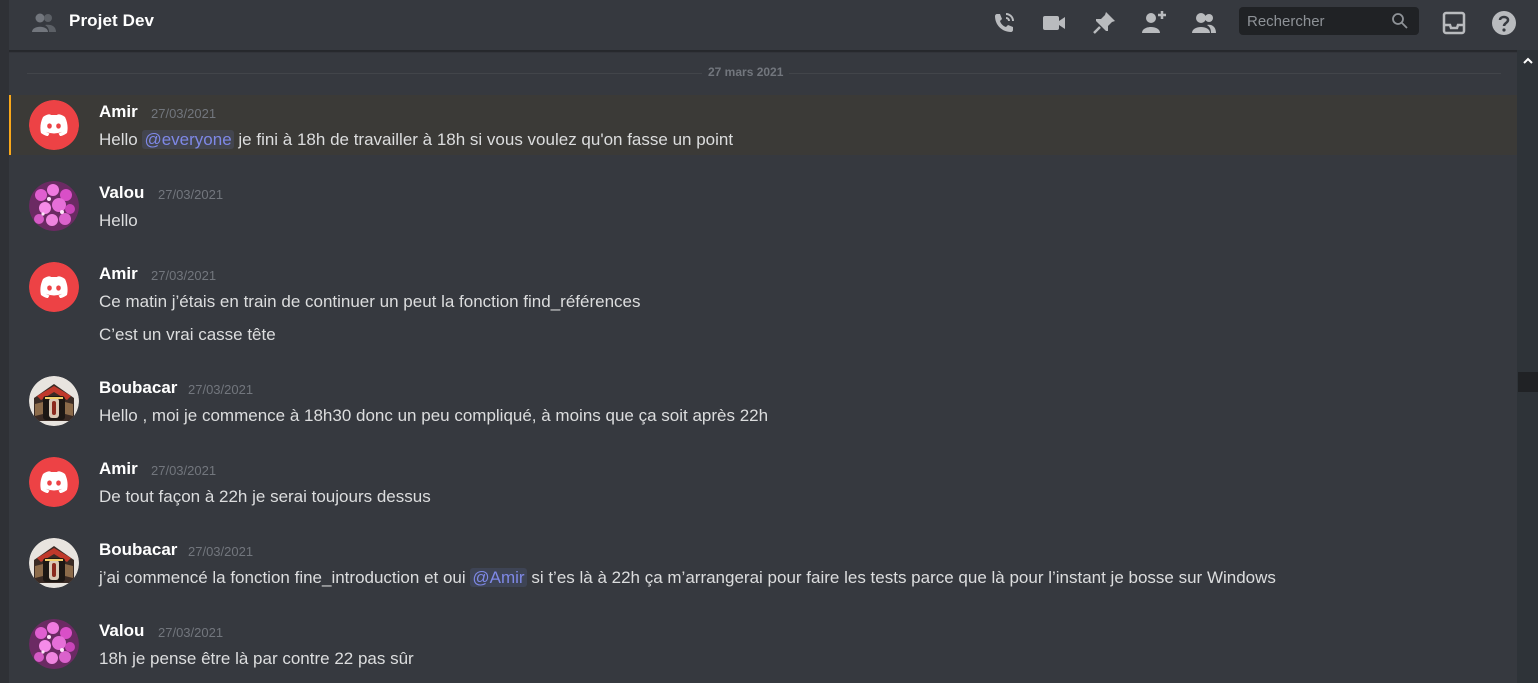  I want to click on channel-header: Projet Dev, so click(773, 25).